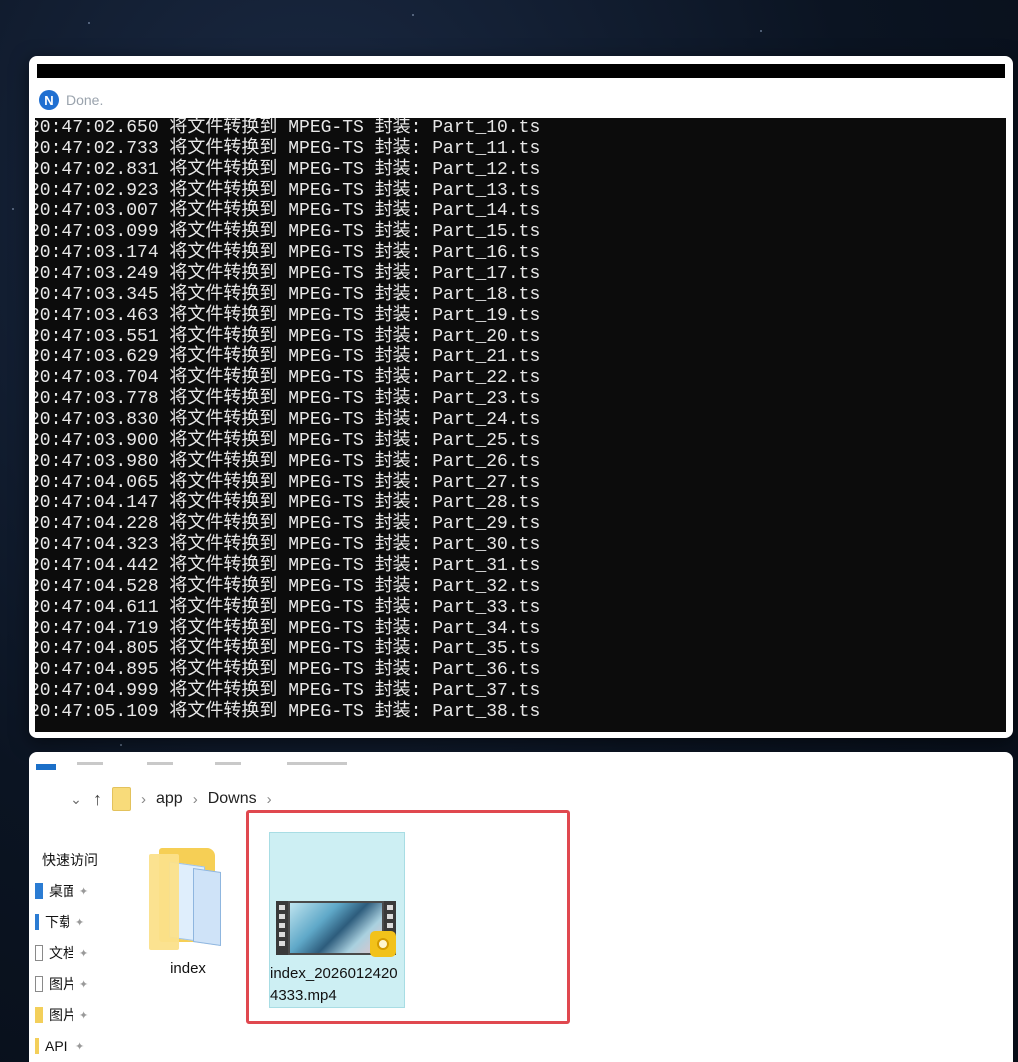 Image resolution: width=1018 pixels, height=1062 pixels. Describe the element at coordinates (39, 984) in the screenshot. I see `pictures-icon` at that location.